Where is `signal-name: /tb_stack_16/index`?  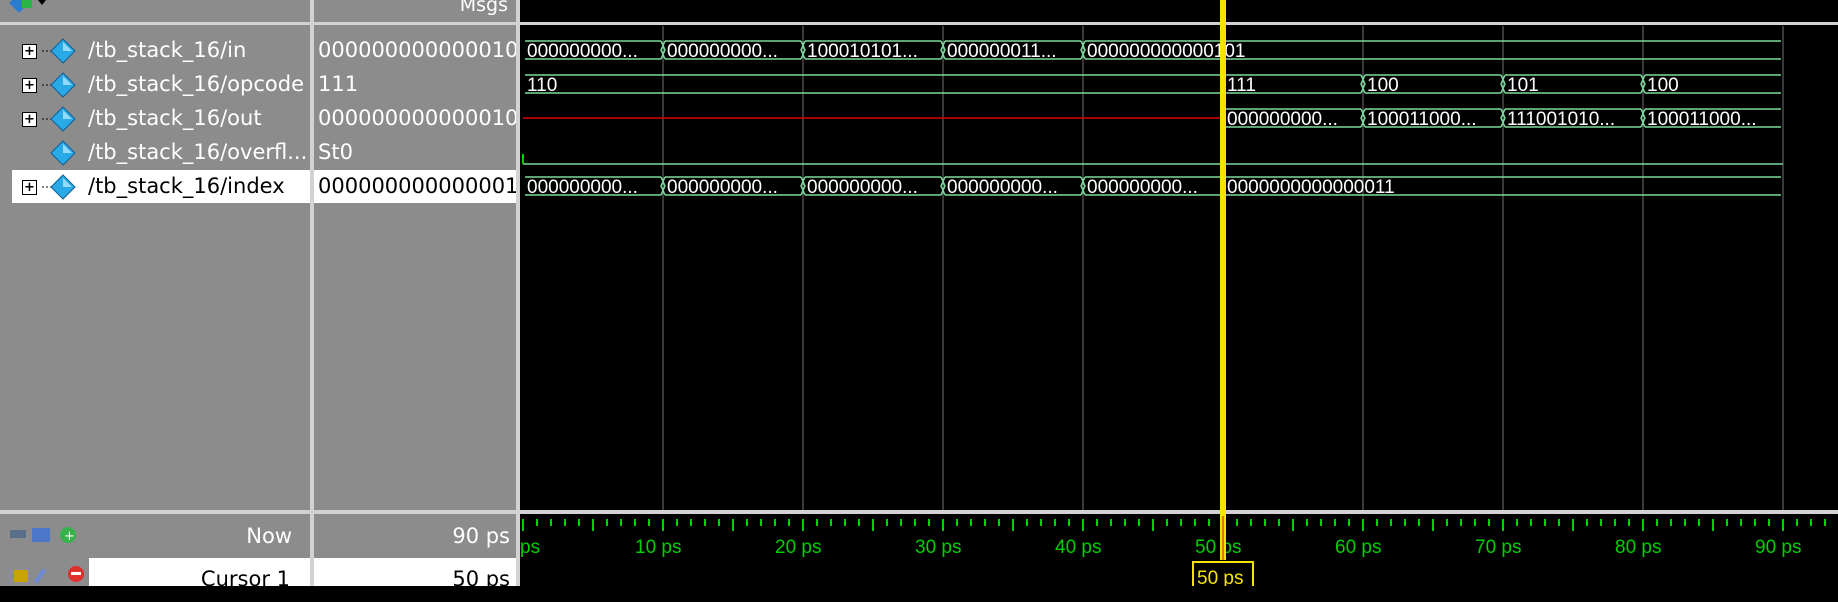
signal-name: /tb_stack_16/index is located at coordinates (186, 186).